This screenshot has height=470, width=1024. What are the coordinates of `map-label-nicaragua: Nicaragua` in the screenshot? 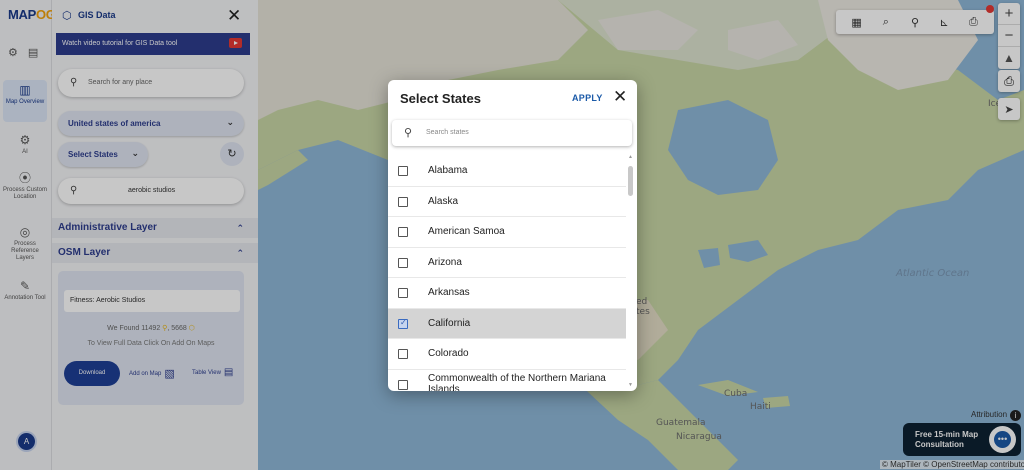 It's located at (699, 437).